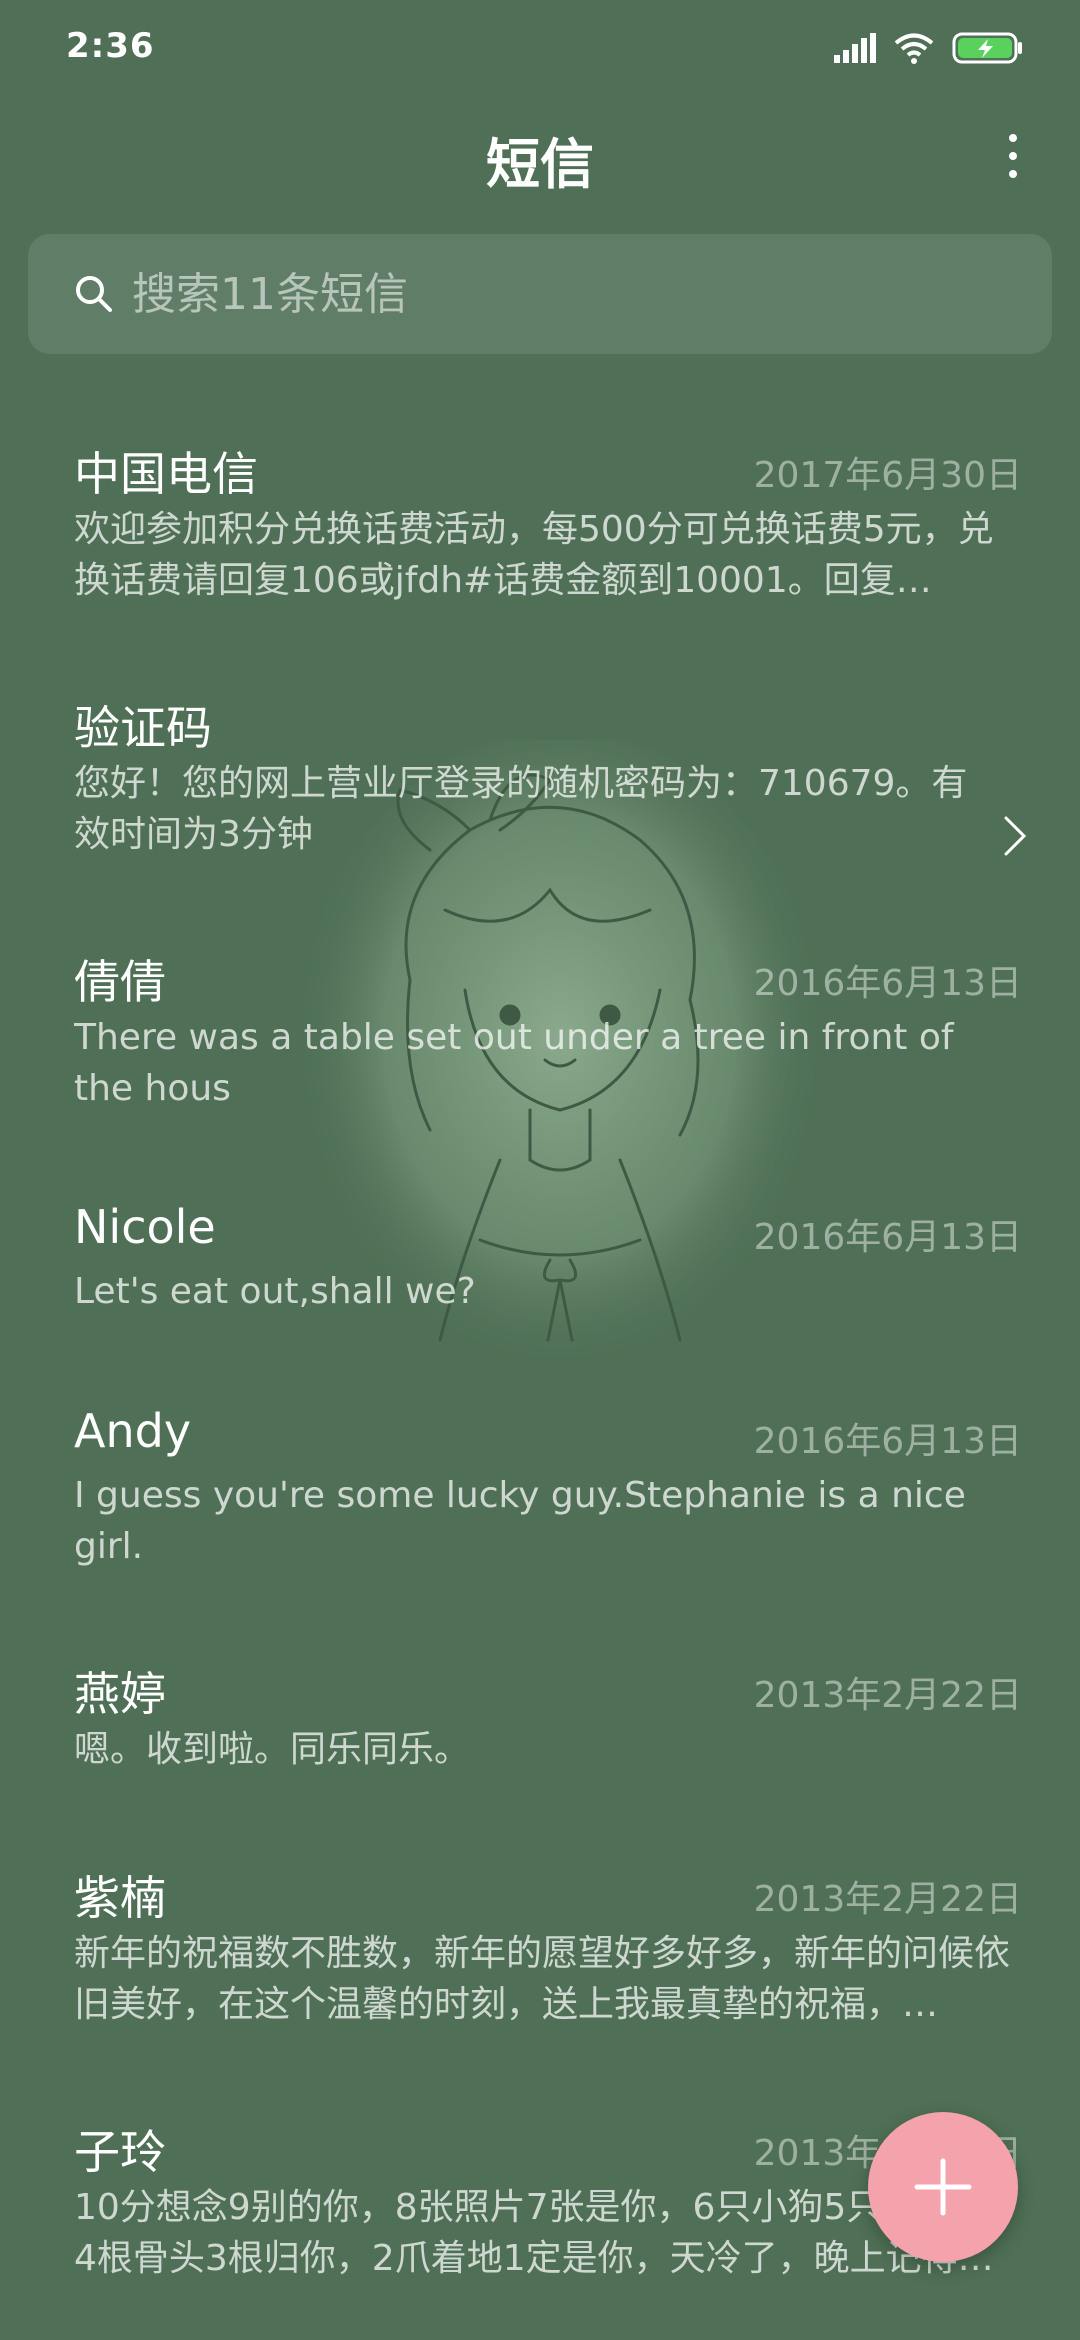 The height and width of the screenshot is (2340, 1080). Describe the element at coordinates (855, 48) in the screenshot. I see `signal-icon` at that location.